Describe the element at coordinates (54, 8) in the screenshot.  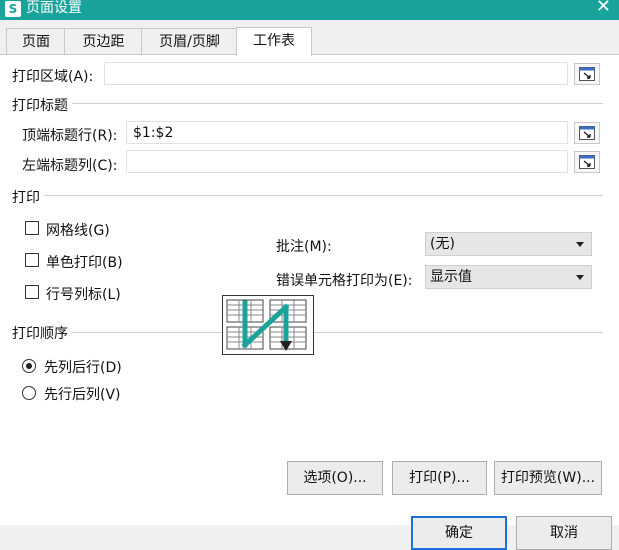
I see `window-title: 页面设置` at that location.